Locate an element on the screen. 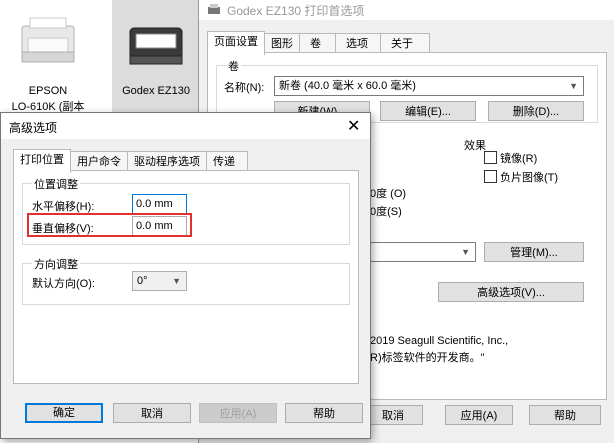  advanced-ok-button: 确定 is located at coordinates (64, 413).